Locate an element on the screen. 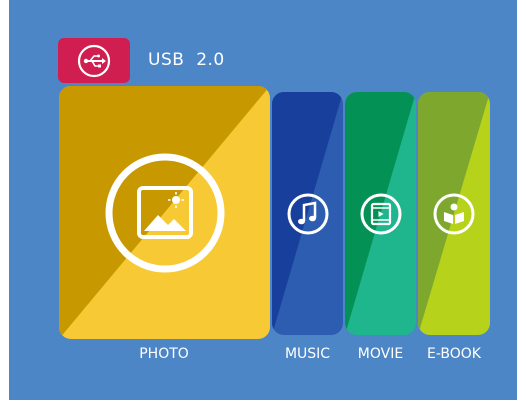 The image size is (525, 400). usb-source-badge is located at coordinates (94, 60).